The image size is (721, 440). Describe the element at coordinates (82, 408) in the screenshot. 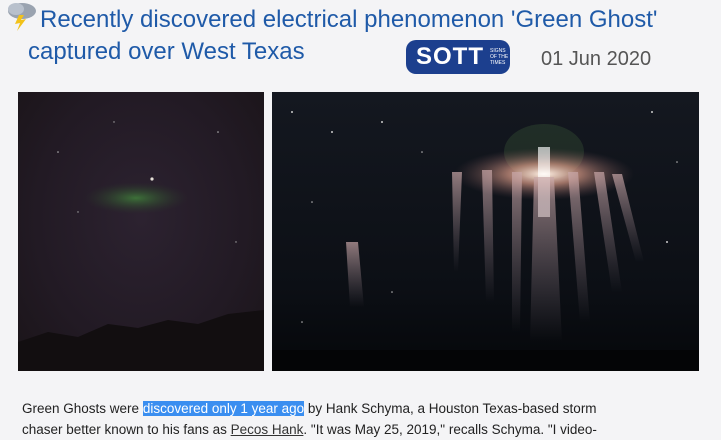

I see `text-segment: Green Ghosts were` at that location.